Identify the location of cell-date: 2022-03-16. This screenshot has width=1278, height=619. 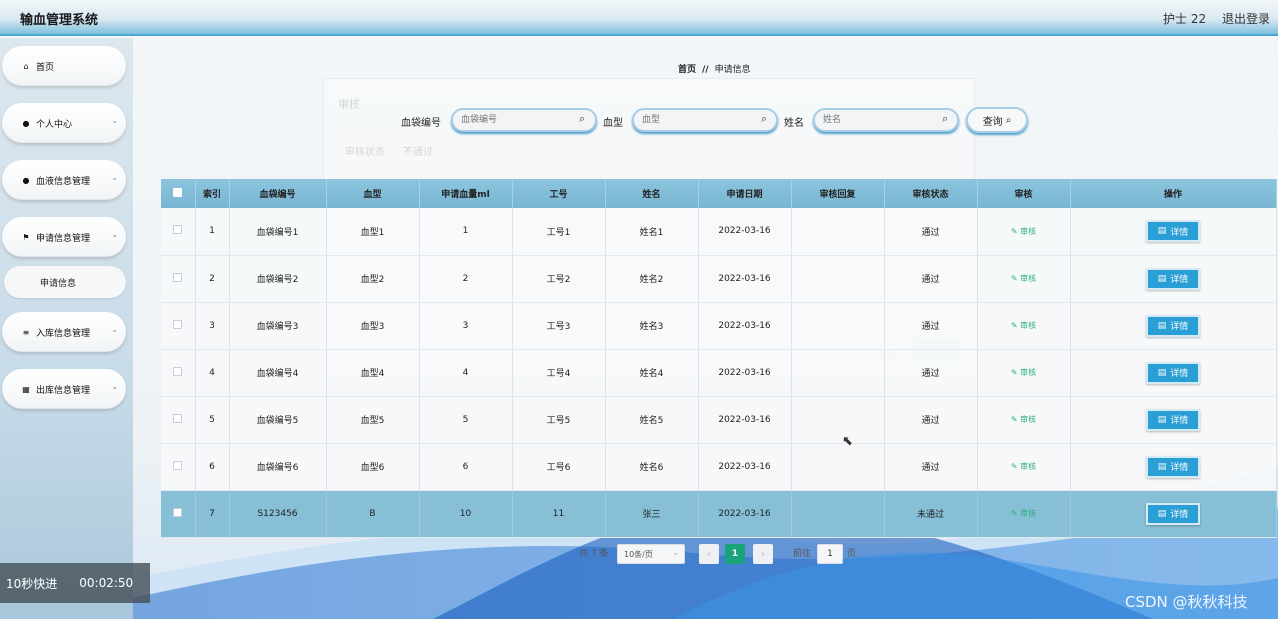
(745, 326).